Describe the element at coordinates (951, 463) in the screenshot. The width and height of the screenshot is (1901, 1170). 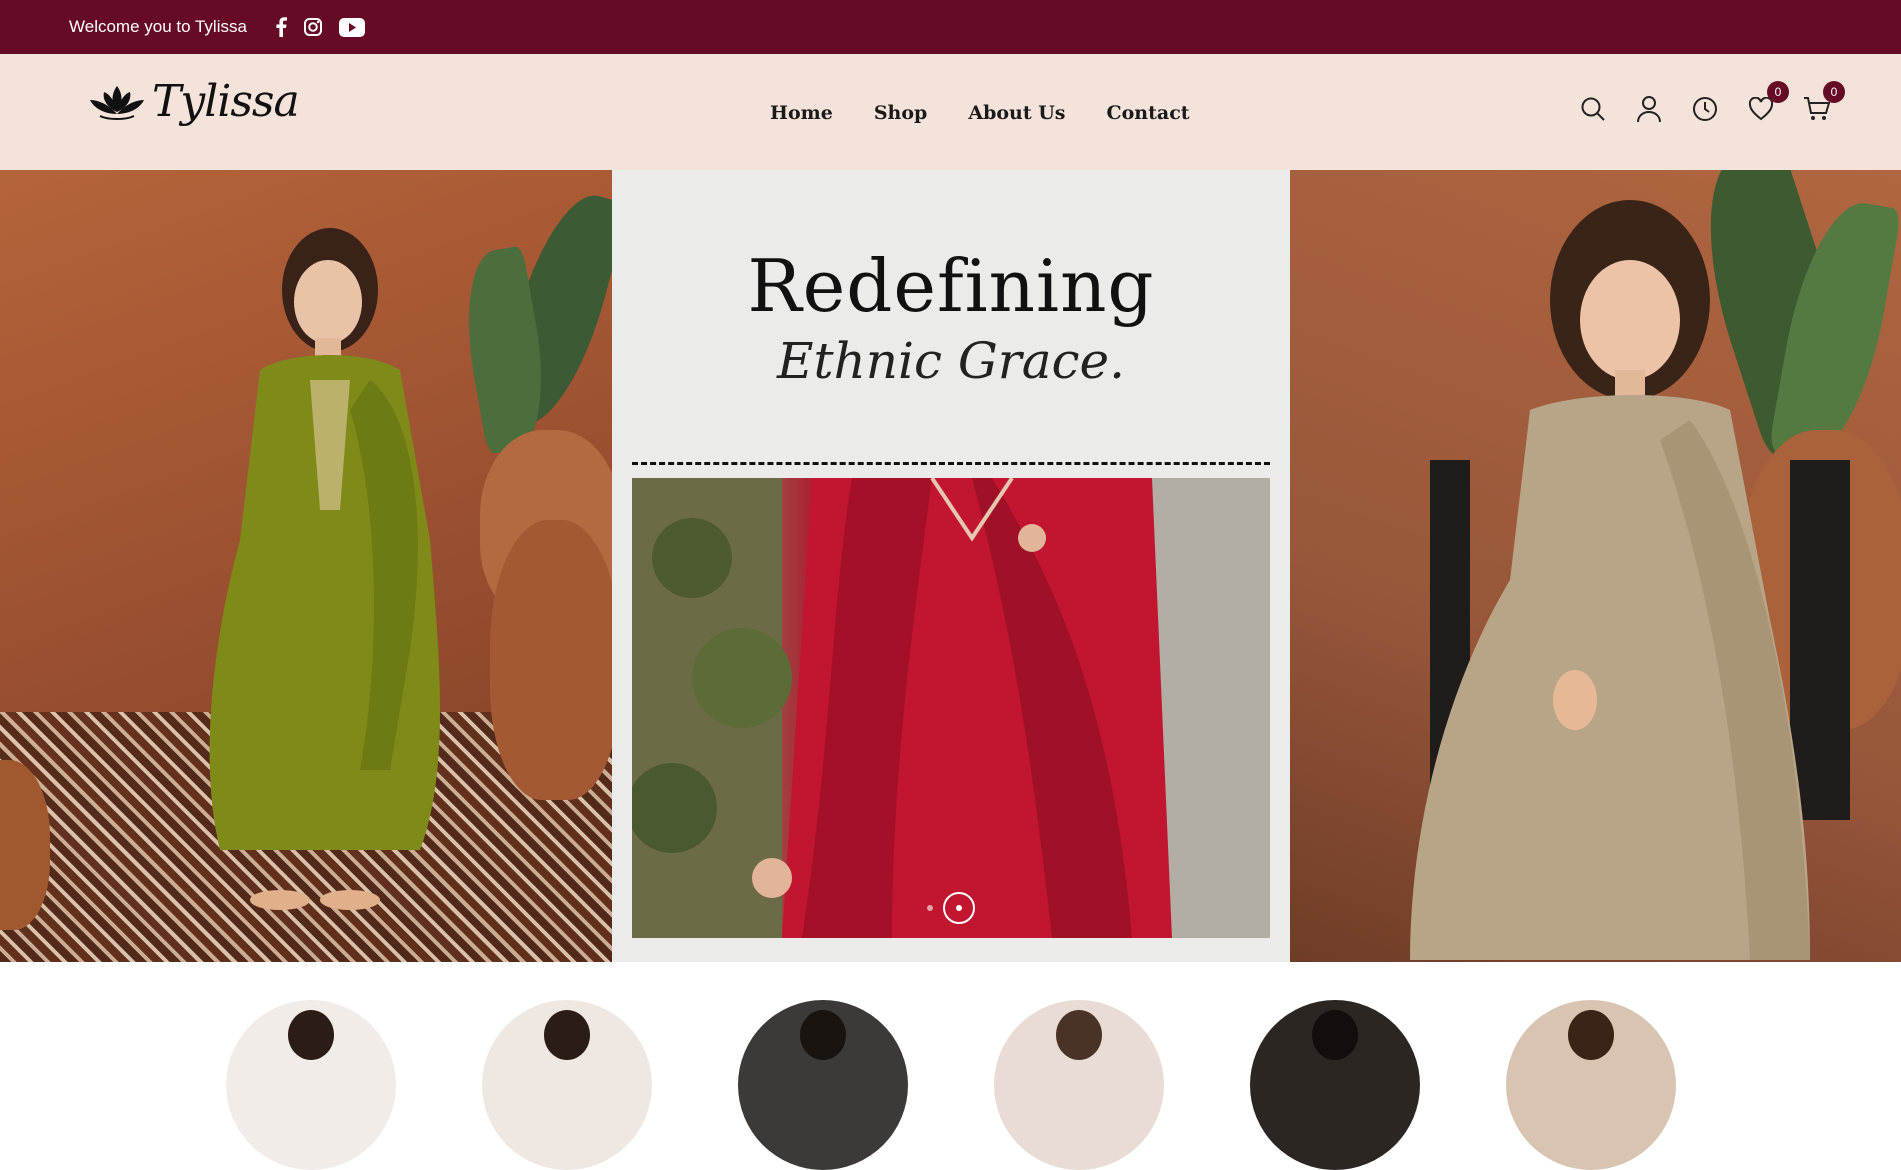
I see `dashed-divider` at that location.